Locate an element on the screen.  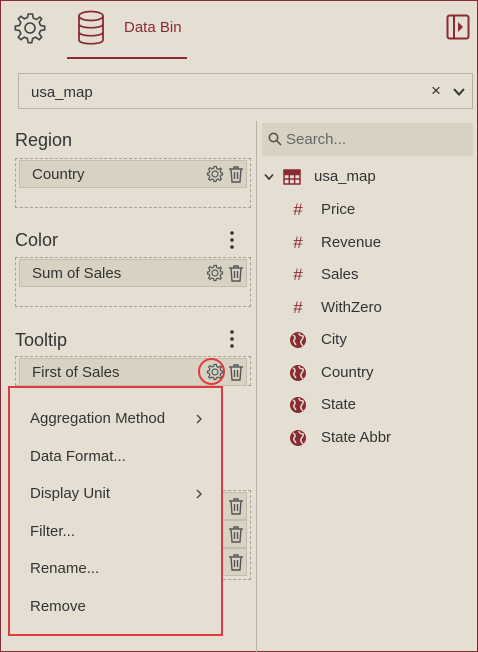
field-label: Price is located at coordinates (338, 209).